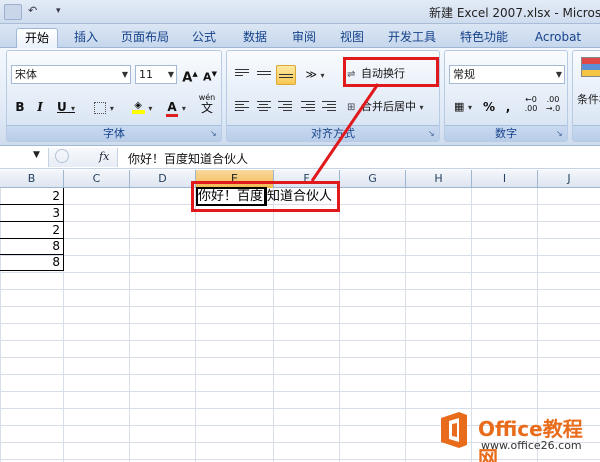 This screenshot has width=600, height=462. I want to click on font-group-label: 字体, so click(114, 133).